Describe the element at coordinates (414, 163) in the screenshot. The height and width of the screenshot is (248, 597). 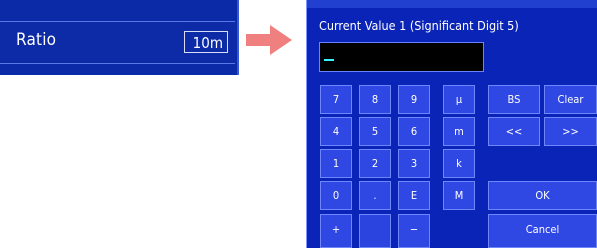
I see `key-3: 3` at that location.